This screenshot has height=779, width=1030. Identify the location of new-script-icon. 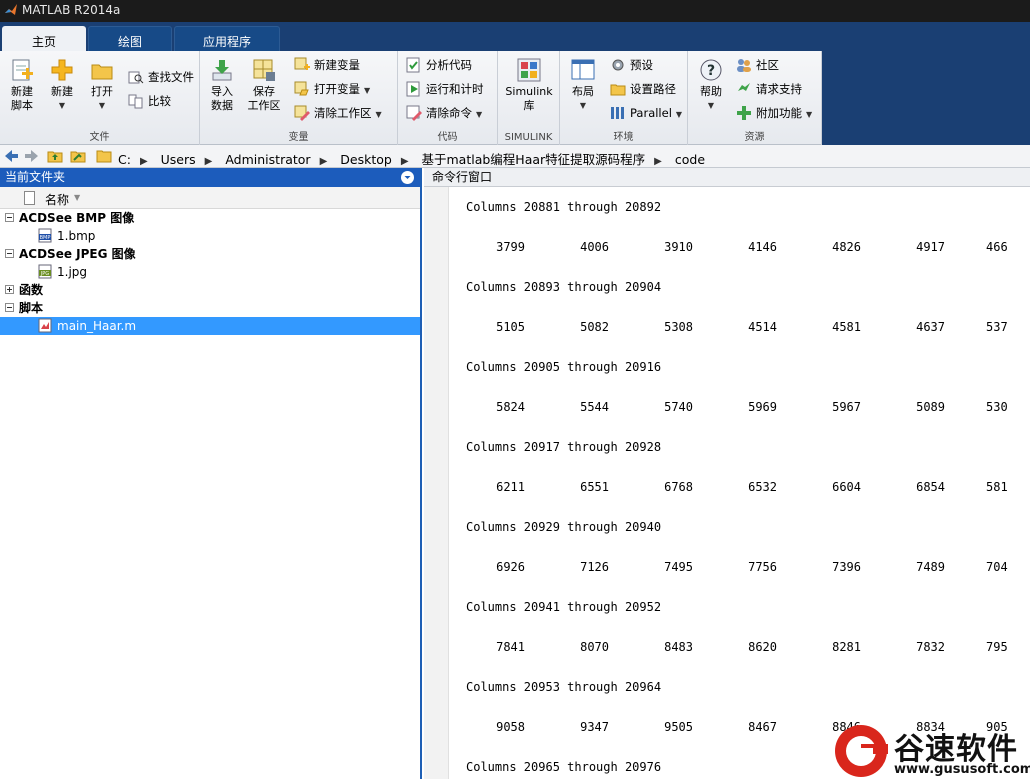
(22, 70).